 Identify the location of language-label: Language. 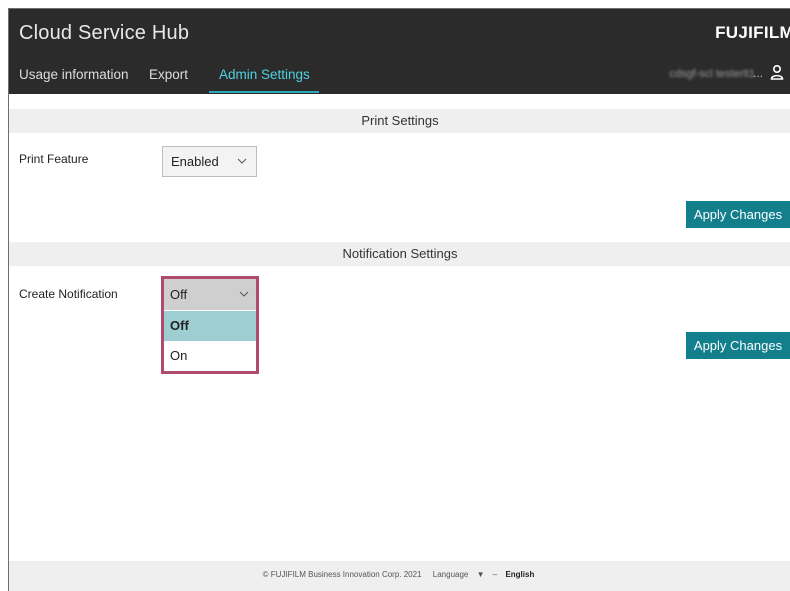
(450, 574).